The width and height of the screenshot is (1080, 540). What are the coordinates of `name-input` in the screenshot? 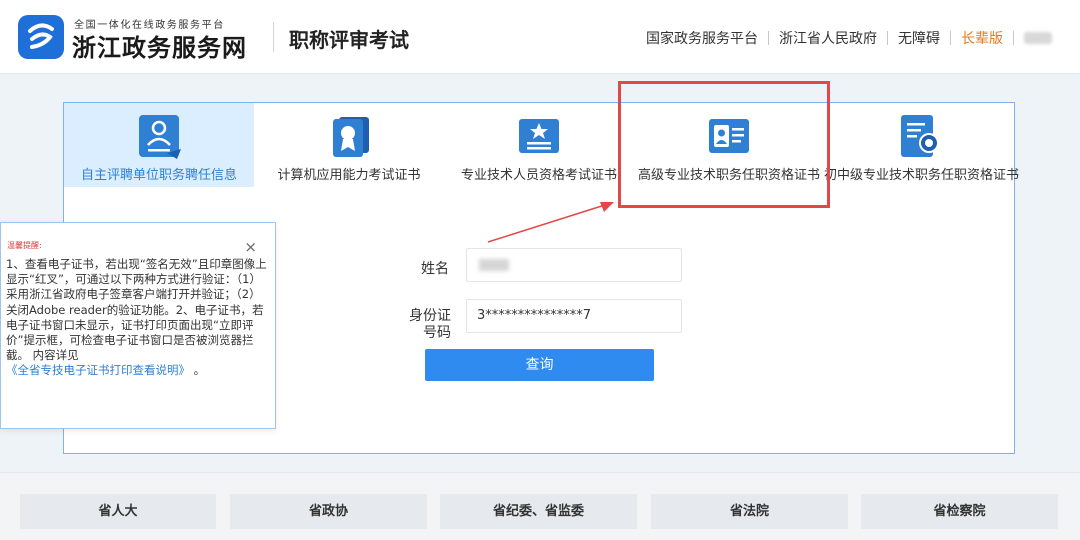 It's located at (574, 265).